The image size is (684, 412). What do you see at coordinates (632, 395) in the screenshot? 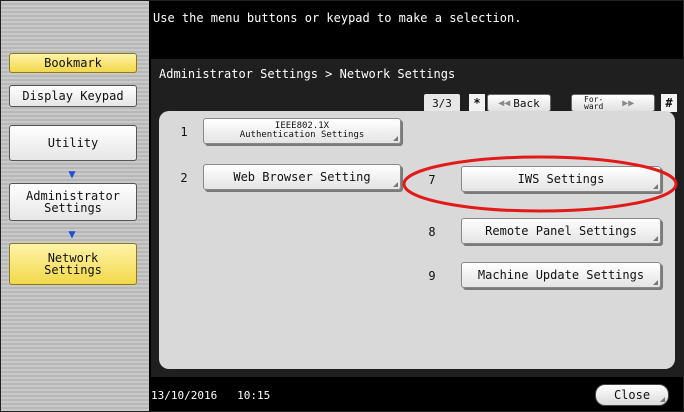
I see `close-button: Close` at bounding box center [632, 395].